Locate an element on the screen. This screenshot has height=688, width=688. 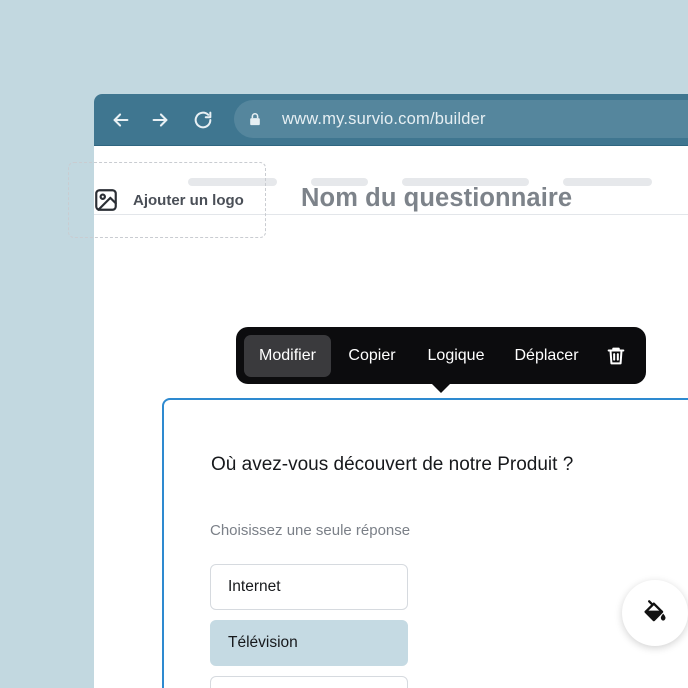
reload-icon is located at coordinates (203, 120).